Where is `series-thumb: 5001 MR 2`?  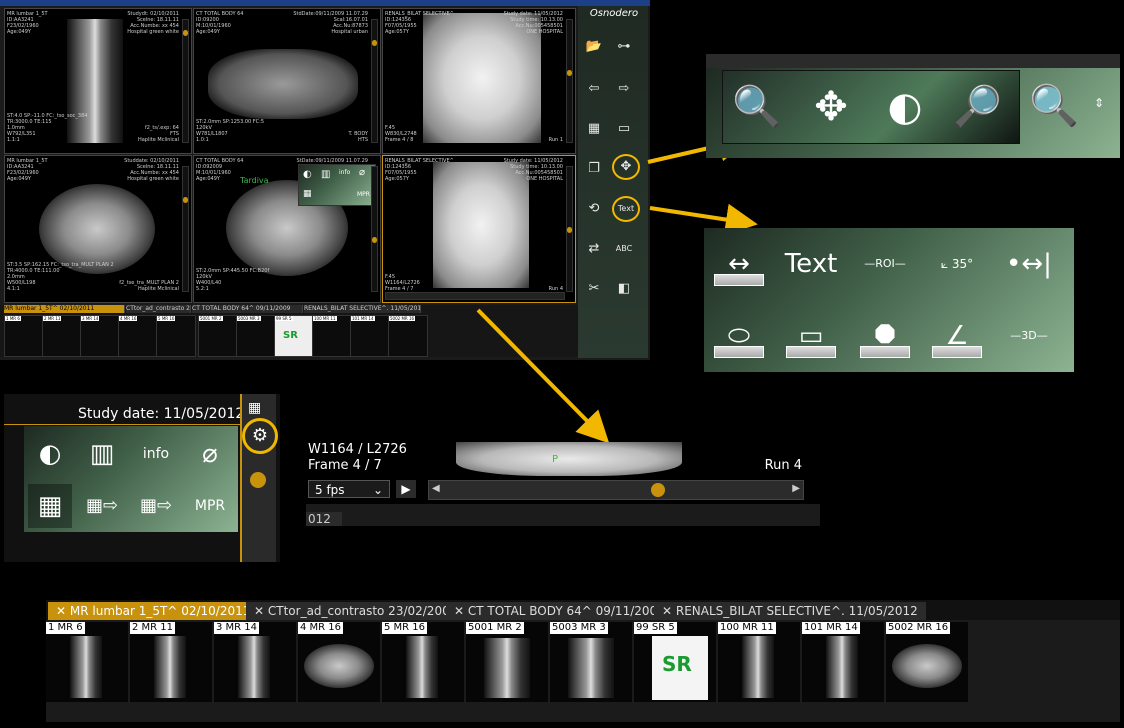 series-thumb: 5001 MR 2 is located at coordinates (507, 662).